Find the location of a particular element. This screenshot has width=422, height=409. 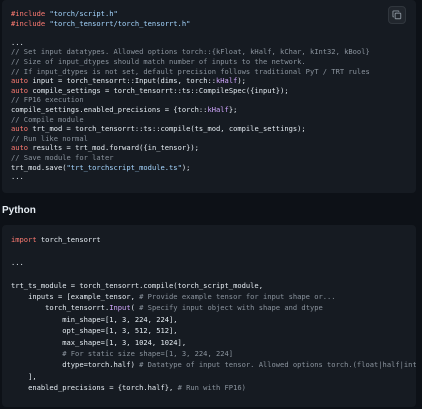

code-token: torch_tensorrt is located at coordinates (70, 239).